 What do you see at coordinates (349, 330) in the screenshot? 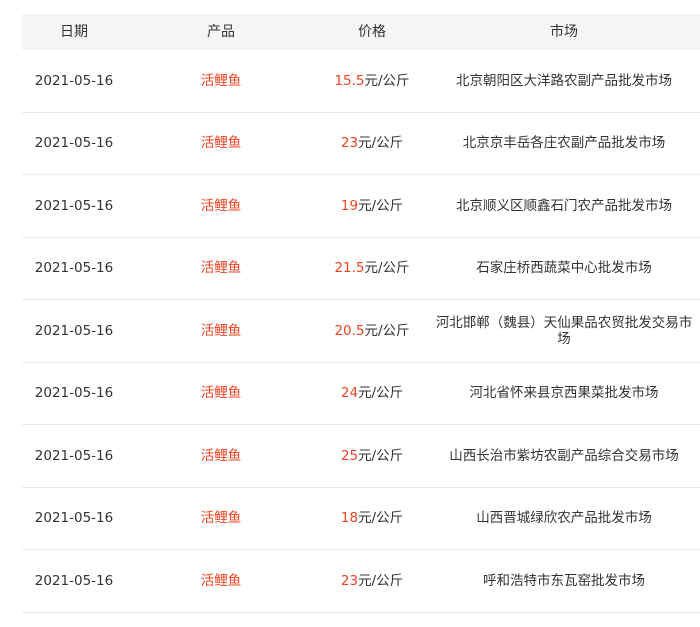
I see `price-value: 20.5` at bounding box center [349, 330].